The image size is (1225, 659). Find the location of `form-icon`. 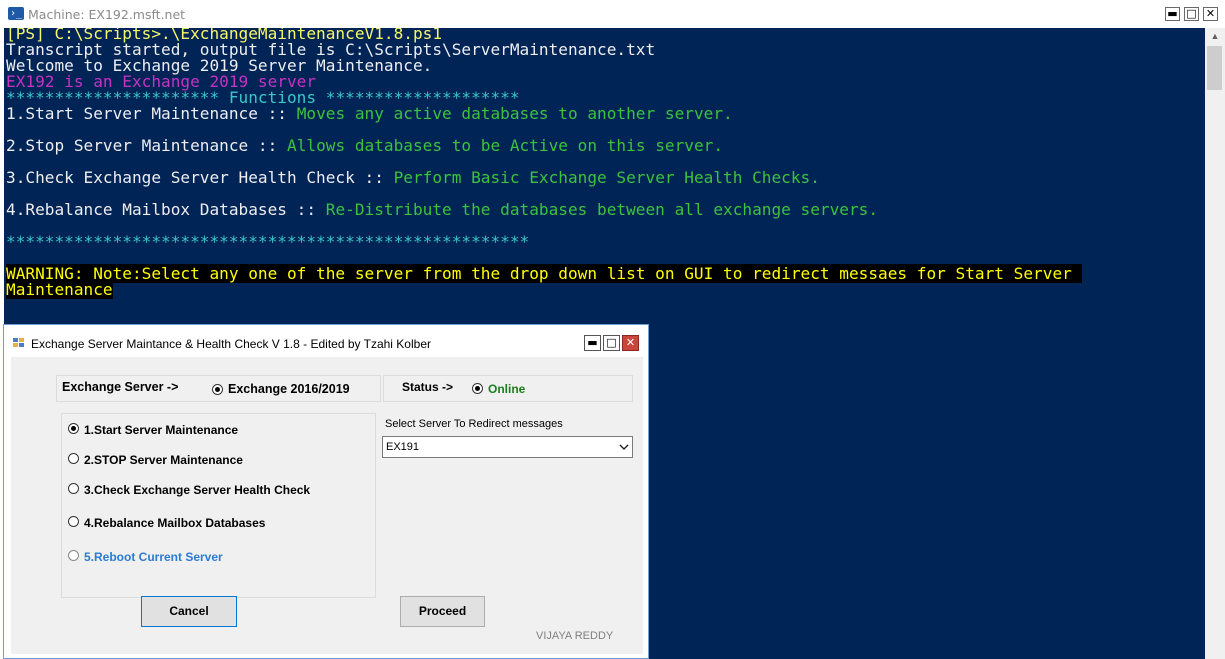

form-icon is located at coordinates (18, 343).